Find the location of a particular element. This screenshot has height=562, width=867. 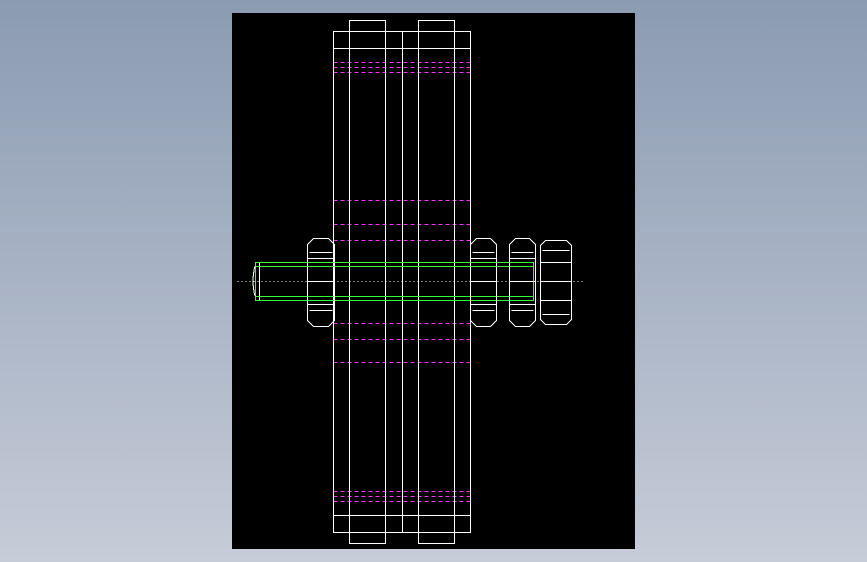

hex-nuts is located at coordinates (439, 282).